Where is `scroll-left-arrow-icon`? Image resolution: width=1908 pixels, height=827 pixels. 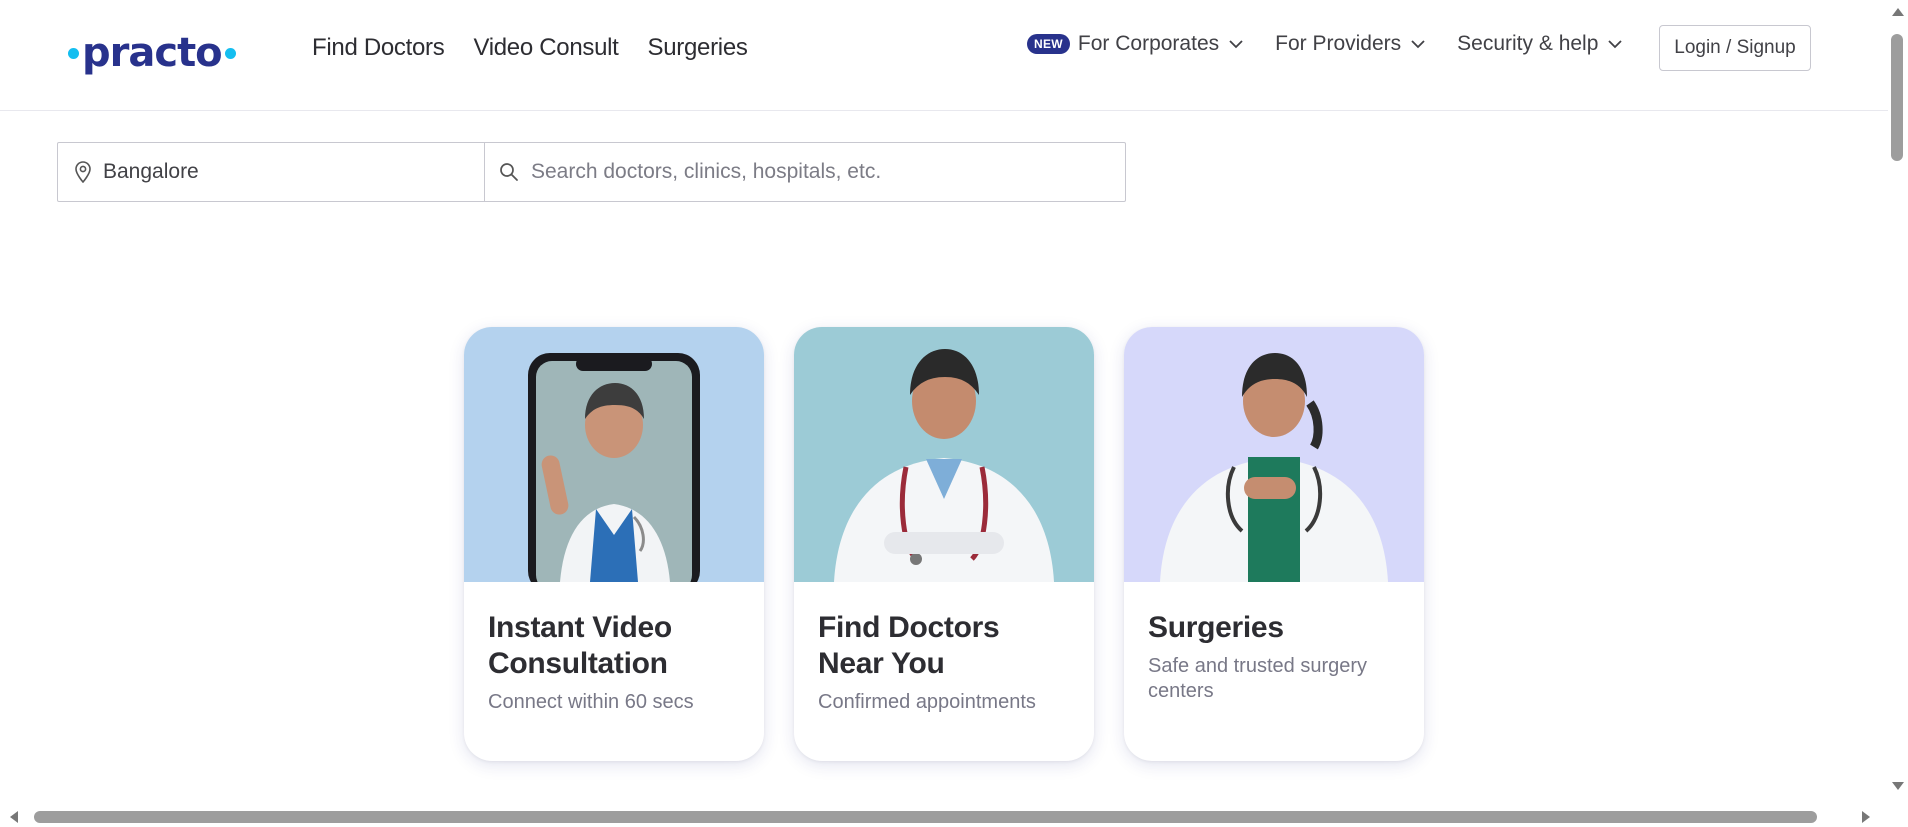 scroll-left-arrow-icon is located at coordinates (14, 817).